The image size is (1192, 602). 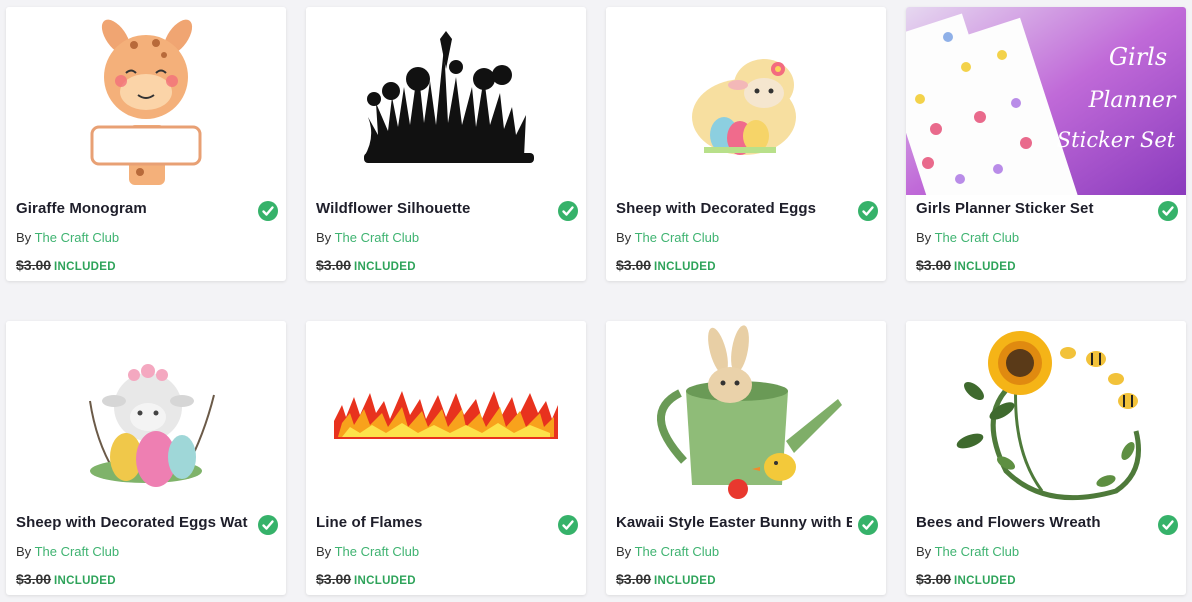 I want to click on bees-wreath-thumbnail, so click(x=1046, y=415).